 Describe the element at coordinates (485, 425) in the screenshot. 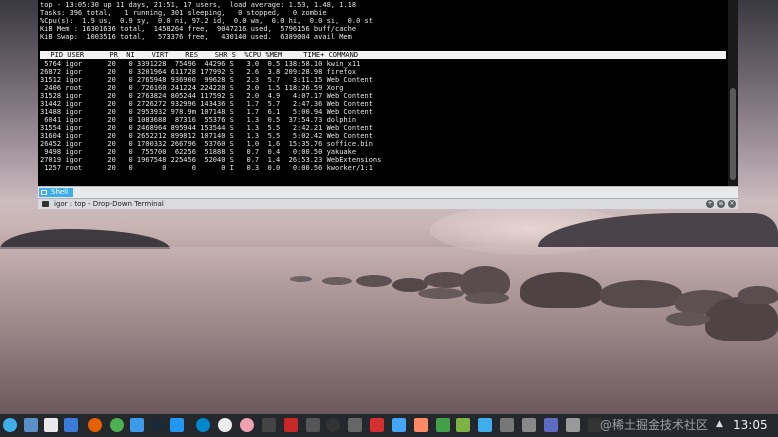

I see `system-settings-icon` at that location.